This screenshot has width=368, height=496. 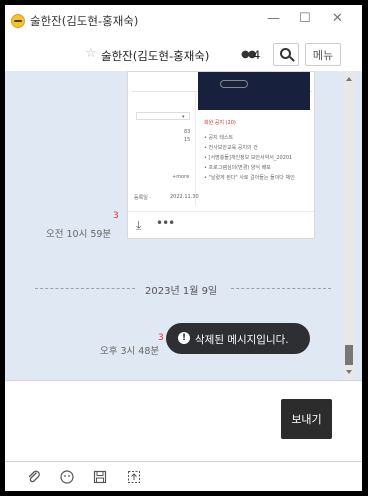 I want to click on download-icon: ⤓, so click(x=138, y=225).